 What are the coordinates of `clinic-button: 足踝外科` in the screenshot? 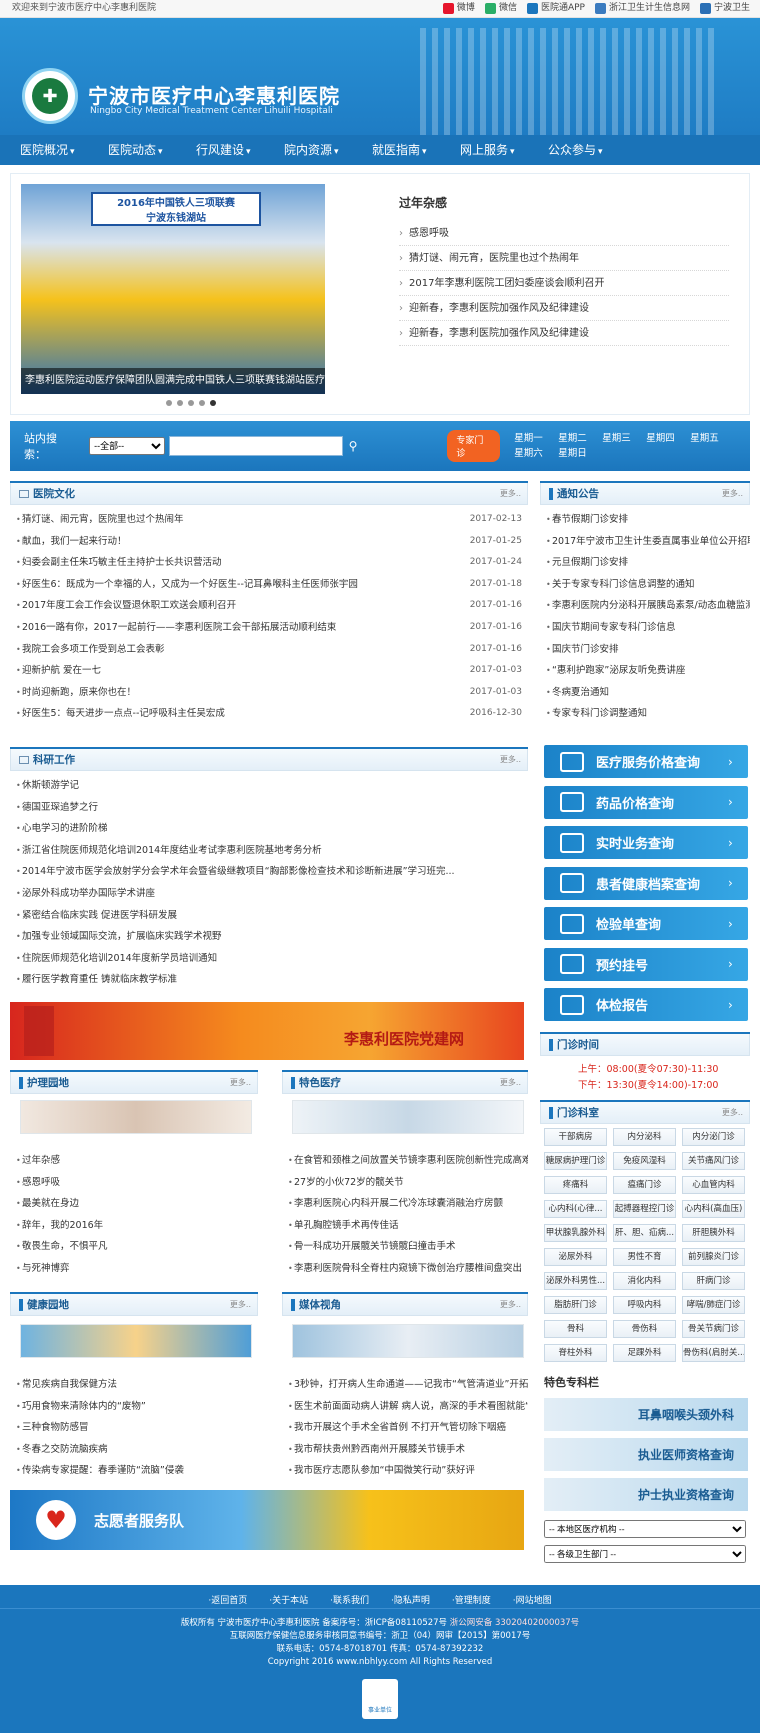 It's located at (644, 1353).